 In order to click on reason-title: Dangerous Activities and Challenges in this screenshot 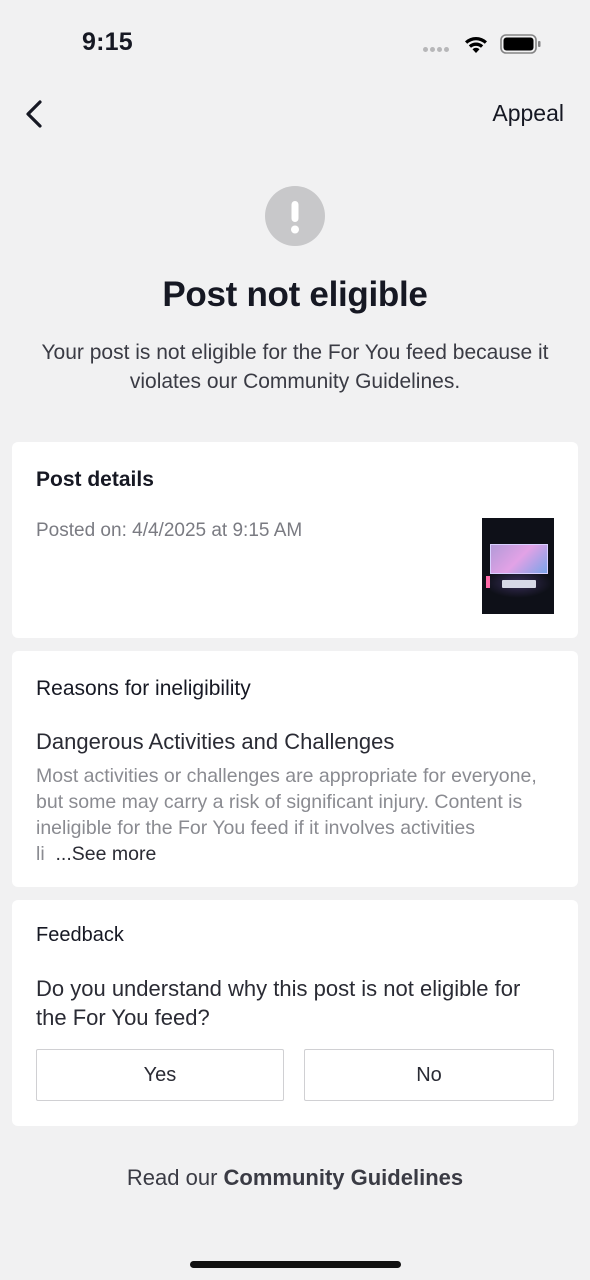, I will do `click(215, 741)`.